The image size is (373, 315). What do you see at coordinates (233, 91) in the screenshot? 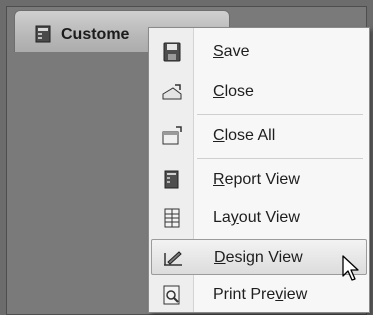
I see `menu-item-label: Close` at bounding box center [233, 91].